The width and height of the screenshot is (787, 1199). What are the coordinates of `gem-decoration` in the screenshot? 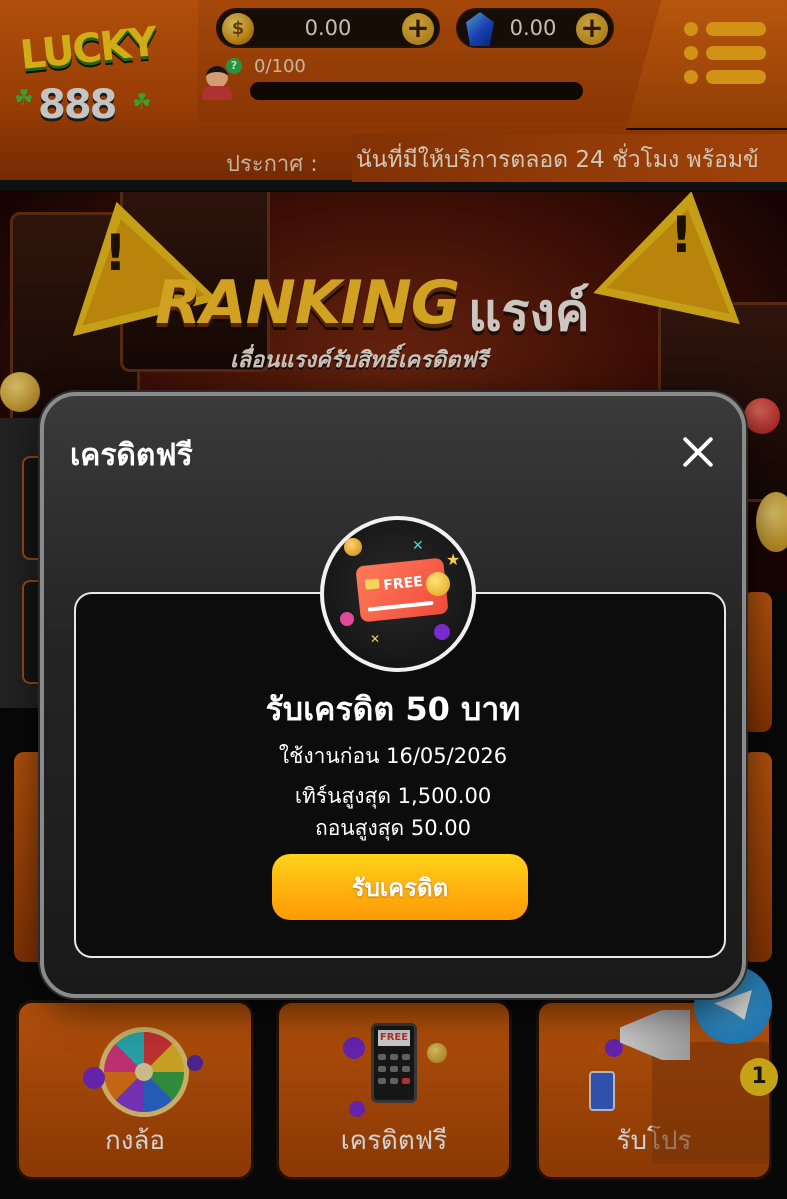 It's located at (442, 632).